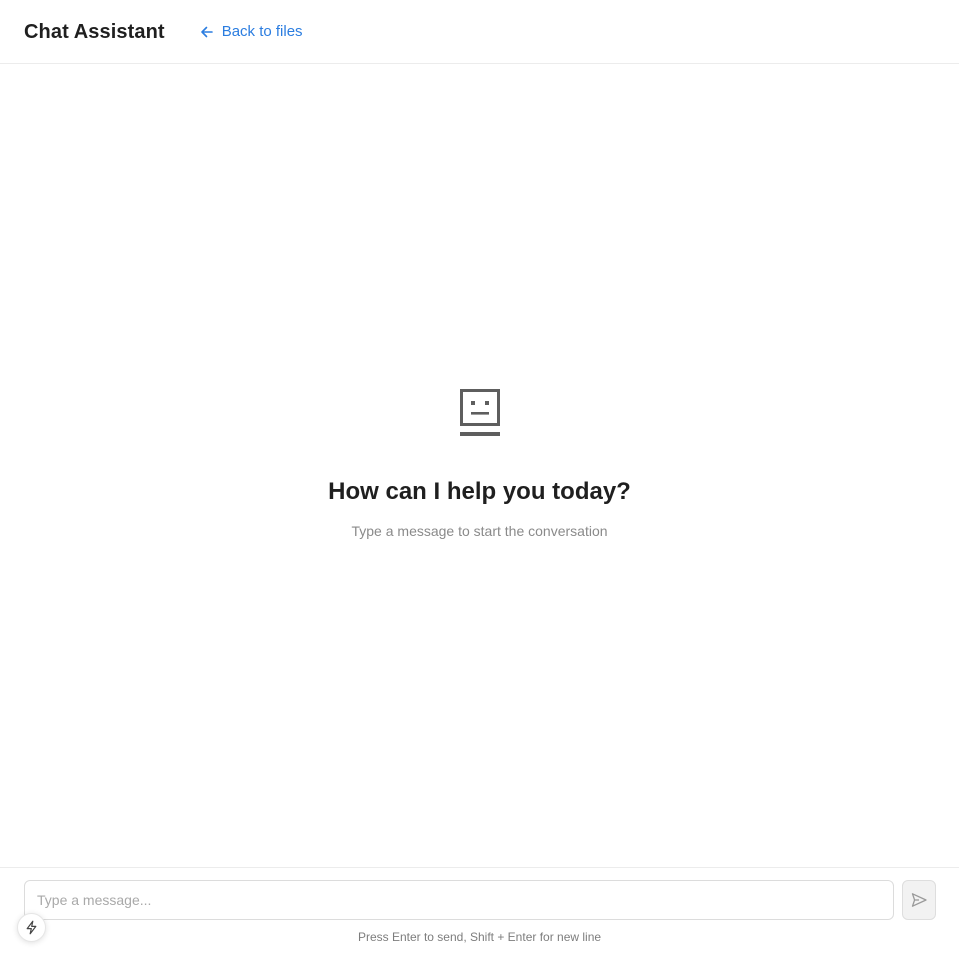 This screenshot has height=959, width=959. I want to click on send-icon, so click(919, 900).